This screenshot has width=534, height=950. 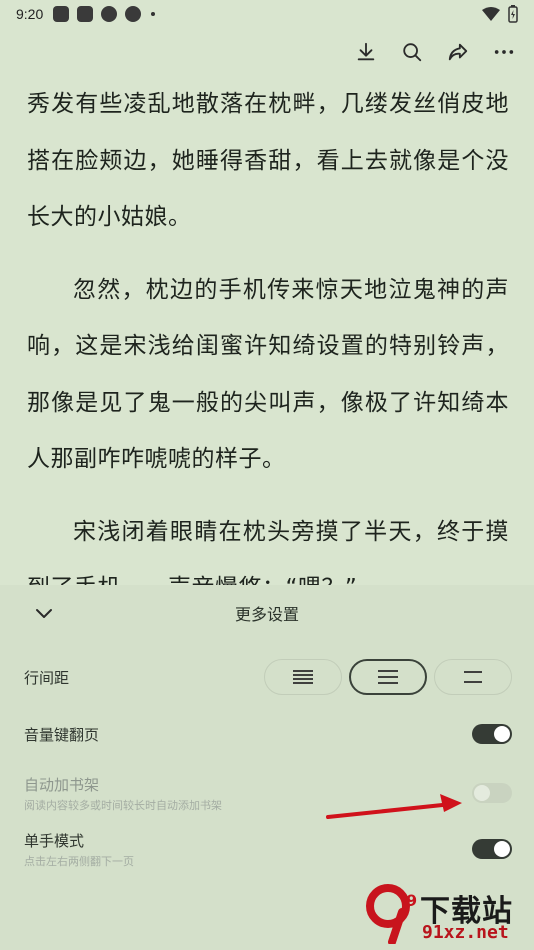 I want to click on share-icon, so click(x=458, y=52).